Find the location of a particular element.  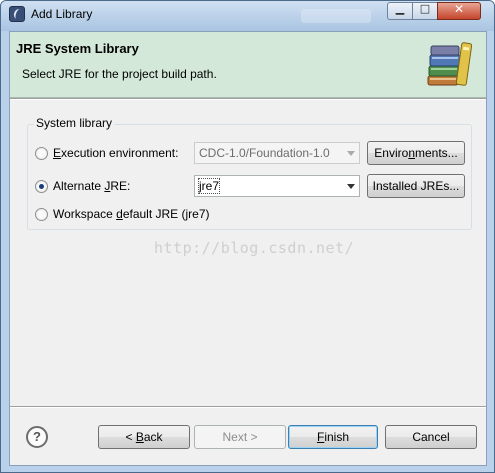

next-button: Next > is located at coordinates (240, 437).